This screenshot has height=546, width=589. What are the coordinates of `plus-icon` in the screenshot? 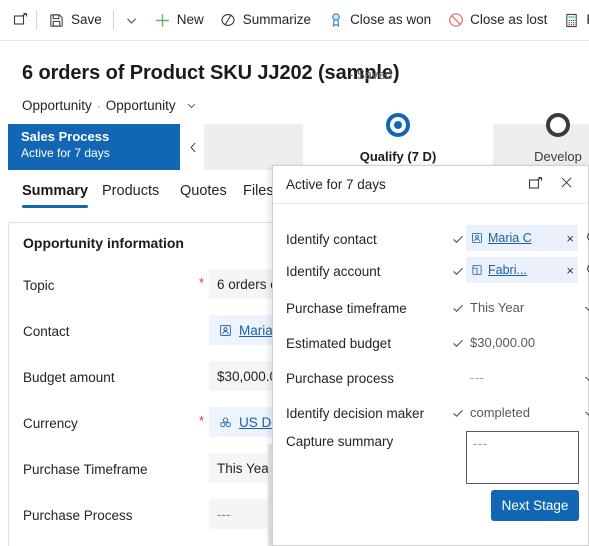 It's located at (162, 20).